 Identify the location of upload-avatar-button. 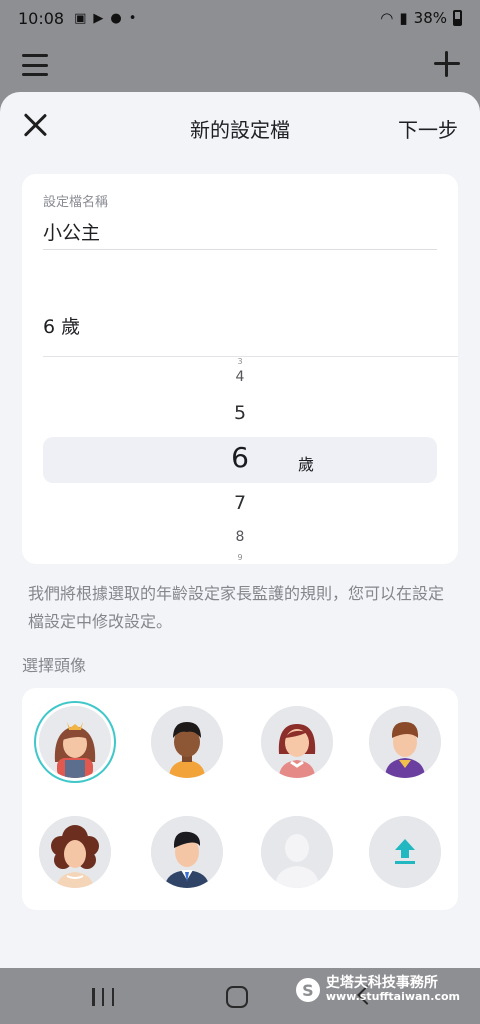
(405, 852).